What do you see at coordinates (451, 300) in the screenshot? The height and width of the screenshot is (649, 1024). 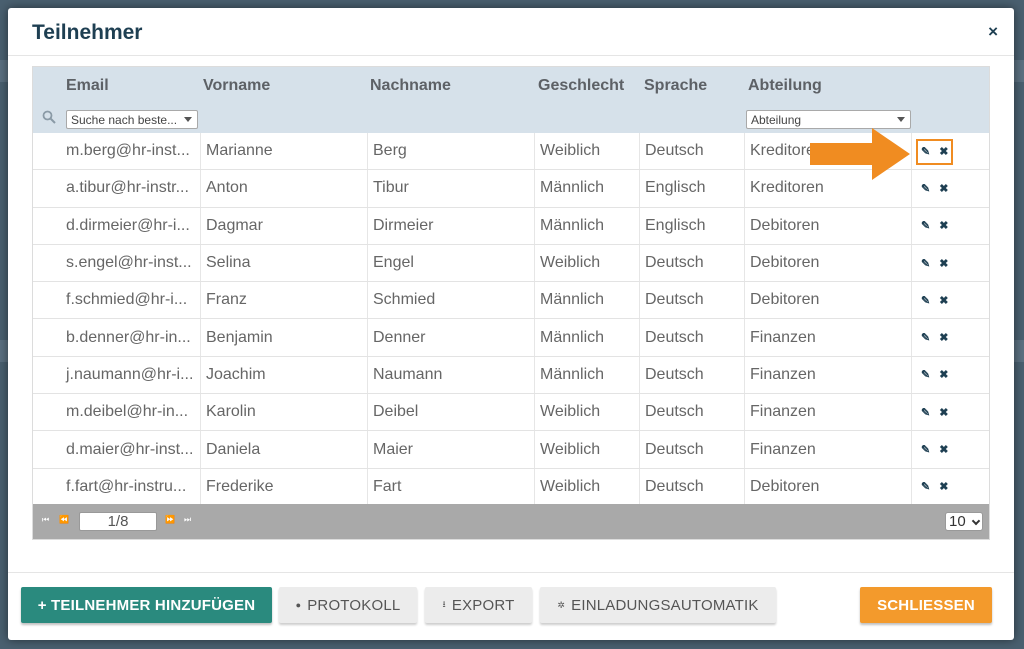 I see `cell-nachname: Schmied` at bounding box center [451, 300].